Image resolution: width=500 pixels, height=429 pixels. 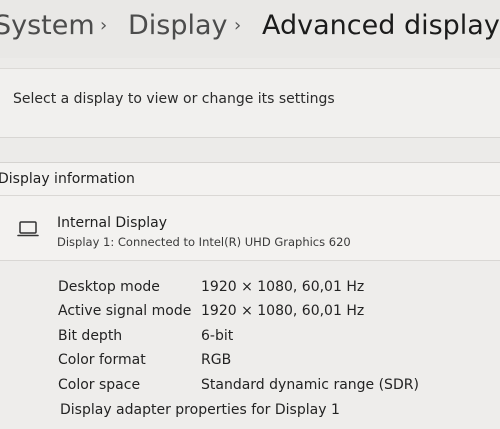 What do you see at coordinates (310, 385) in the screenshot?
I see `color-space-value: Standard dynamic range (SDR)` at bounding box center [310, 385].